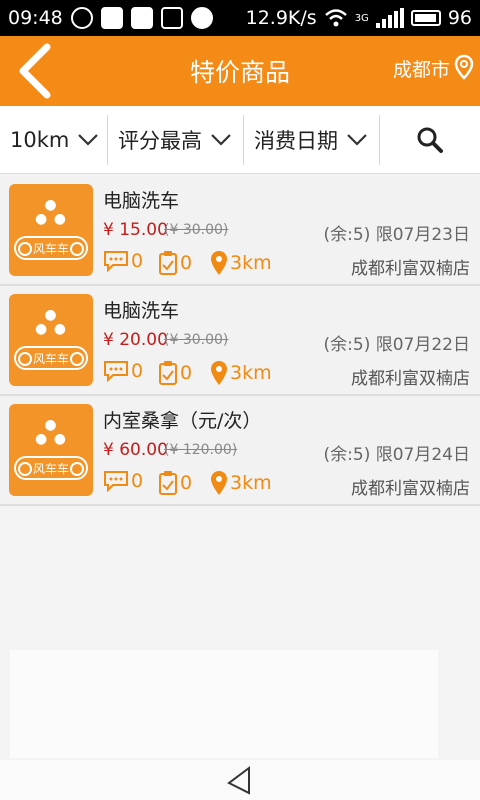 The width and height of the screenshot is (480, 800). What do you see at coordinates (459, 18) in the screenshot?
I see `battery-level: 96` at bounding box center [459, 18].